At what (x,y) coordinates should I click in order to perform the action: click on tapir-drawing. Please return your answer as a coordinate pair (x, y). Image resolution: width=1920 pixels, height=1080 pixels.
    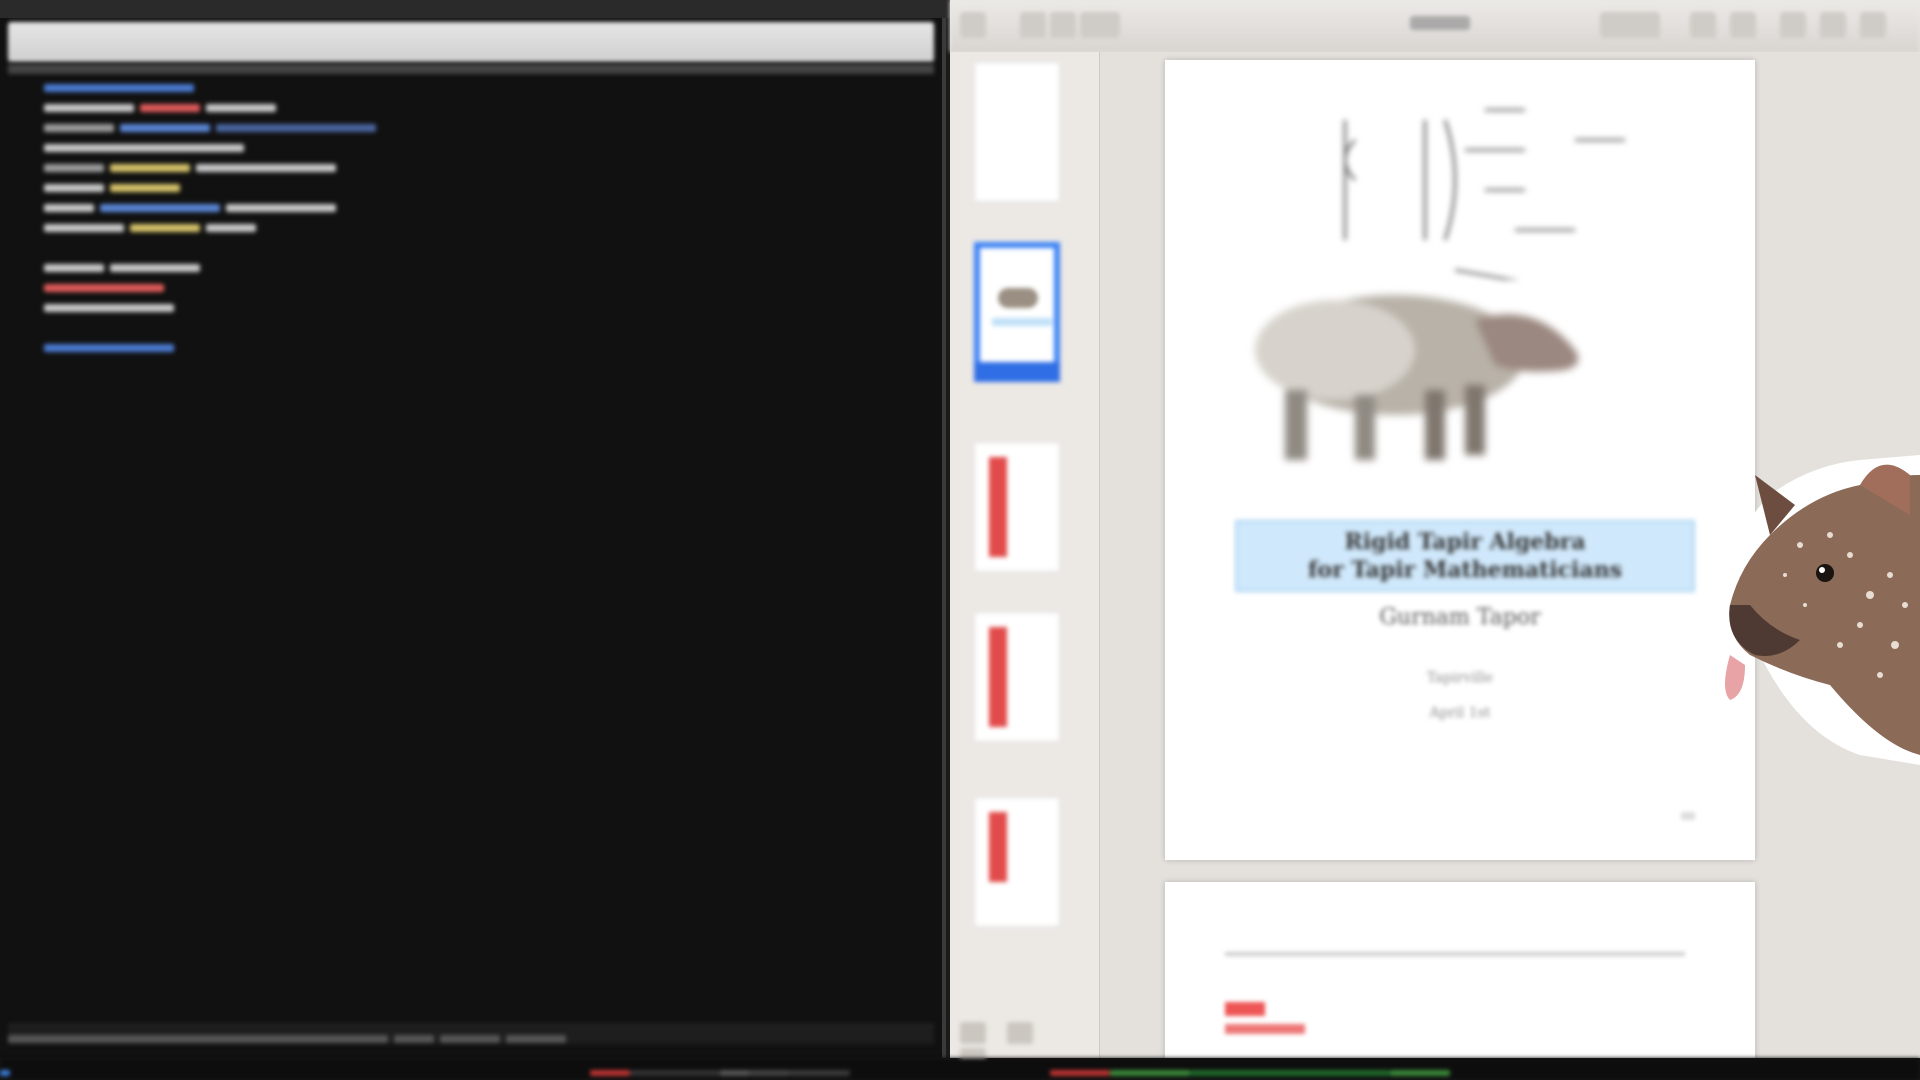
    Looking at the image, I should click on (1417, 377).